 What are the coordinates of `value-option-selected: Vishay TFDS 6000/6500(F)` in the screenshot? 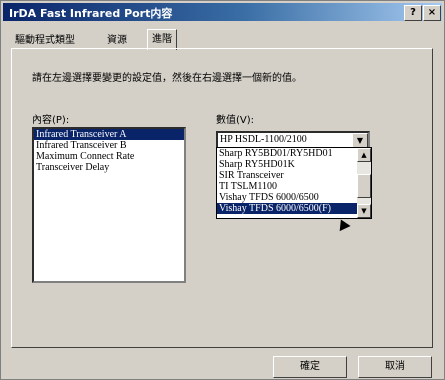 It's located at (294, 208).